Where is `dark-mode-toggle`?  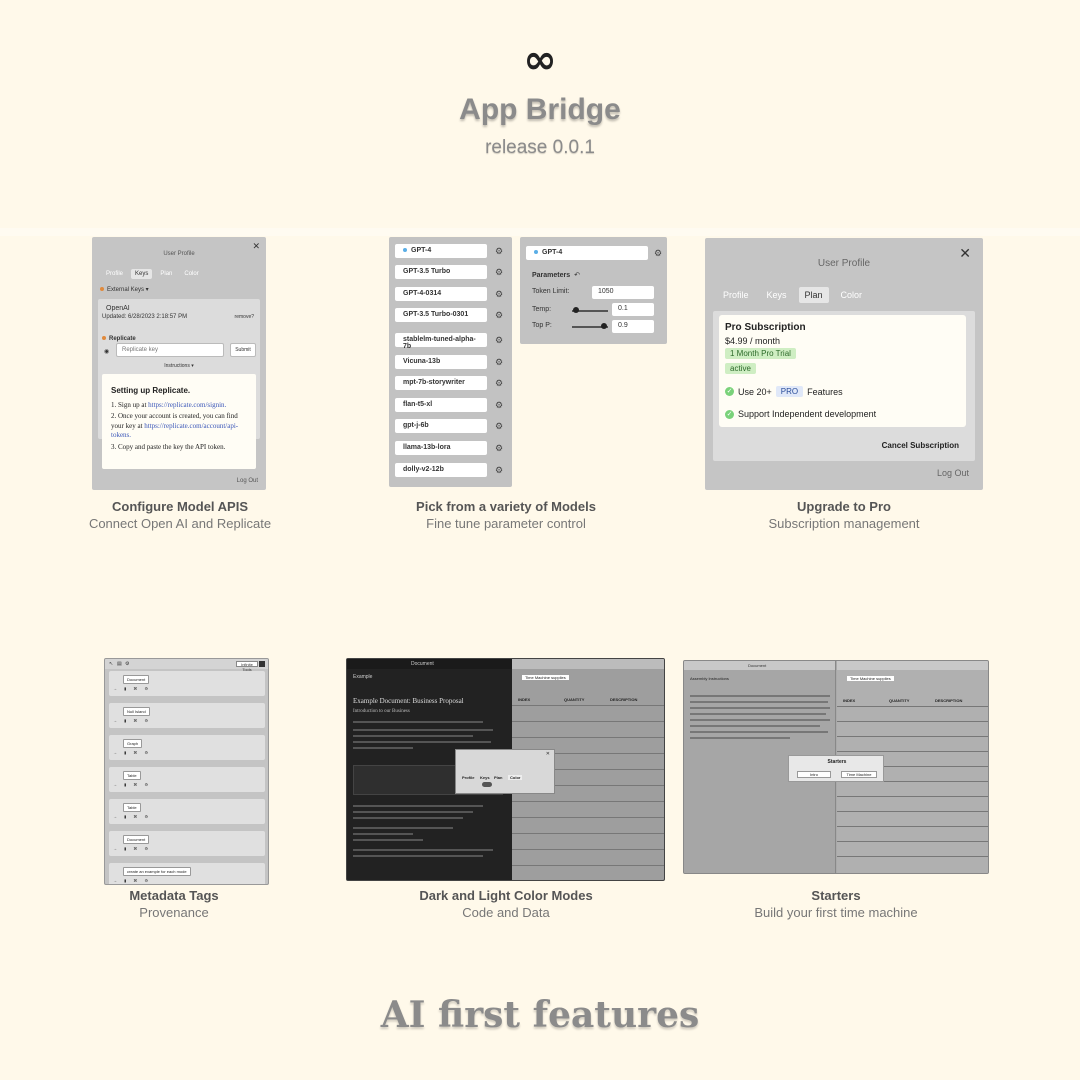
dark-mode-toggle is located at coordinates (487, 784).